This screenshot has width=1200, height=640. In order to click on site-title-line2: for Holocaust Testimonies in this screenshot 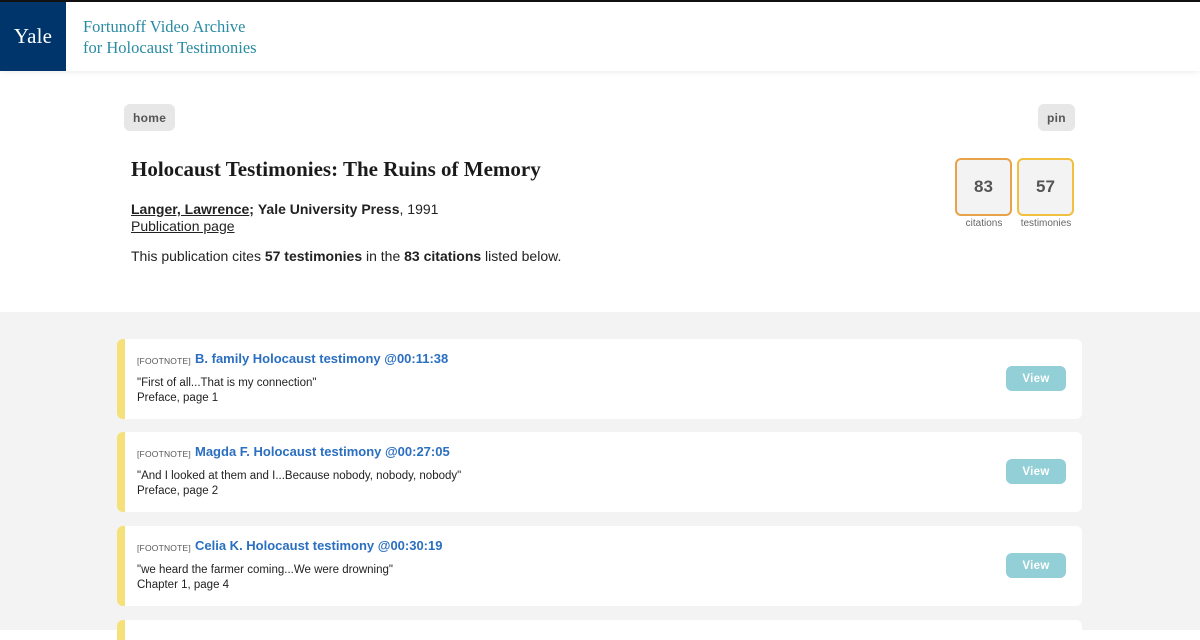, I will do `click(170, 47)`.